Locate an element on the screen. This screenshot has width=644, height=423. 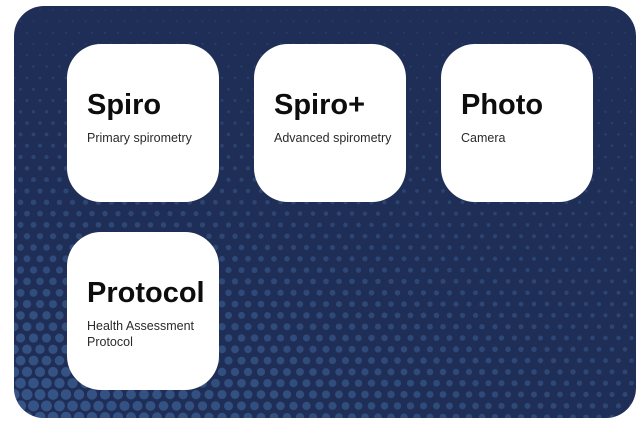
tile-title: Spiro is located at coordinates (124, 105).